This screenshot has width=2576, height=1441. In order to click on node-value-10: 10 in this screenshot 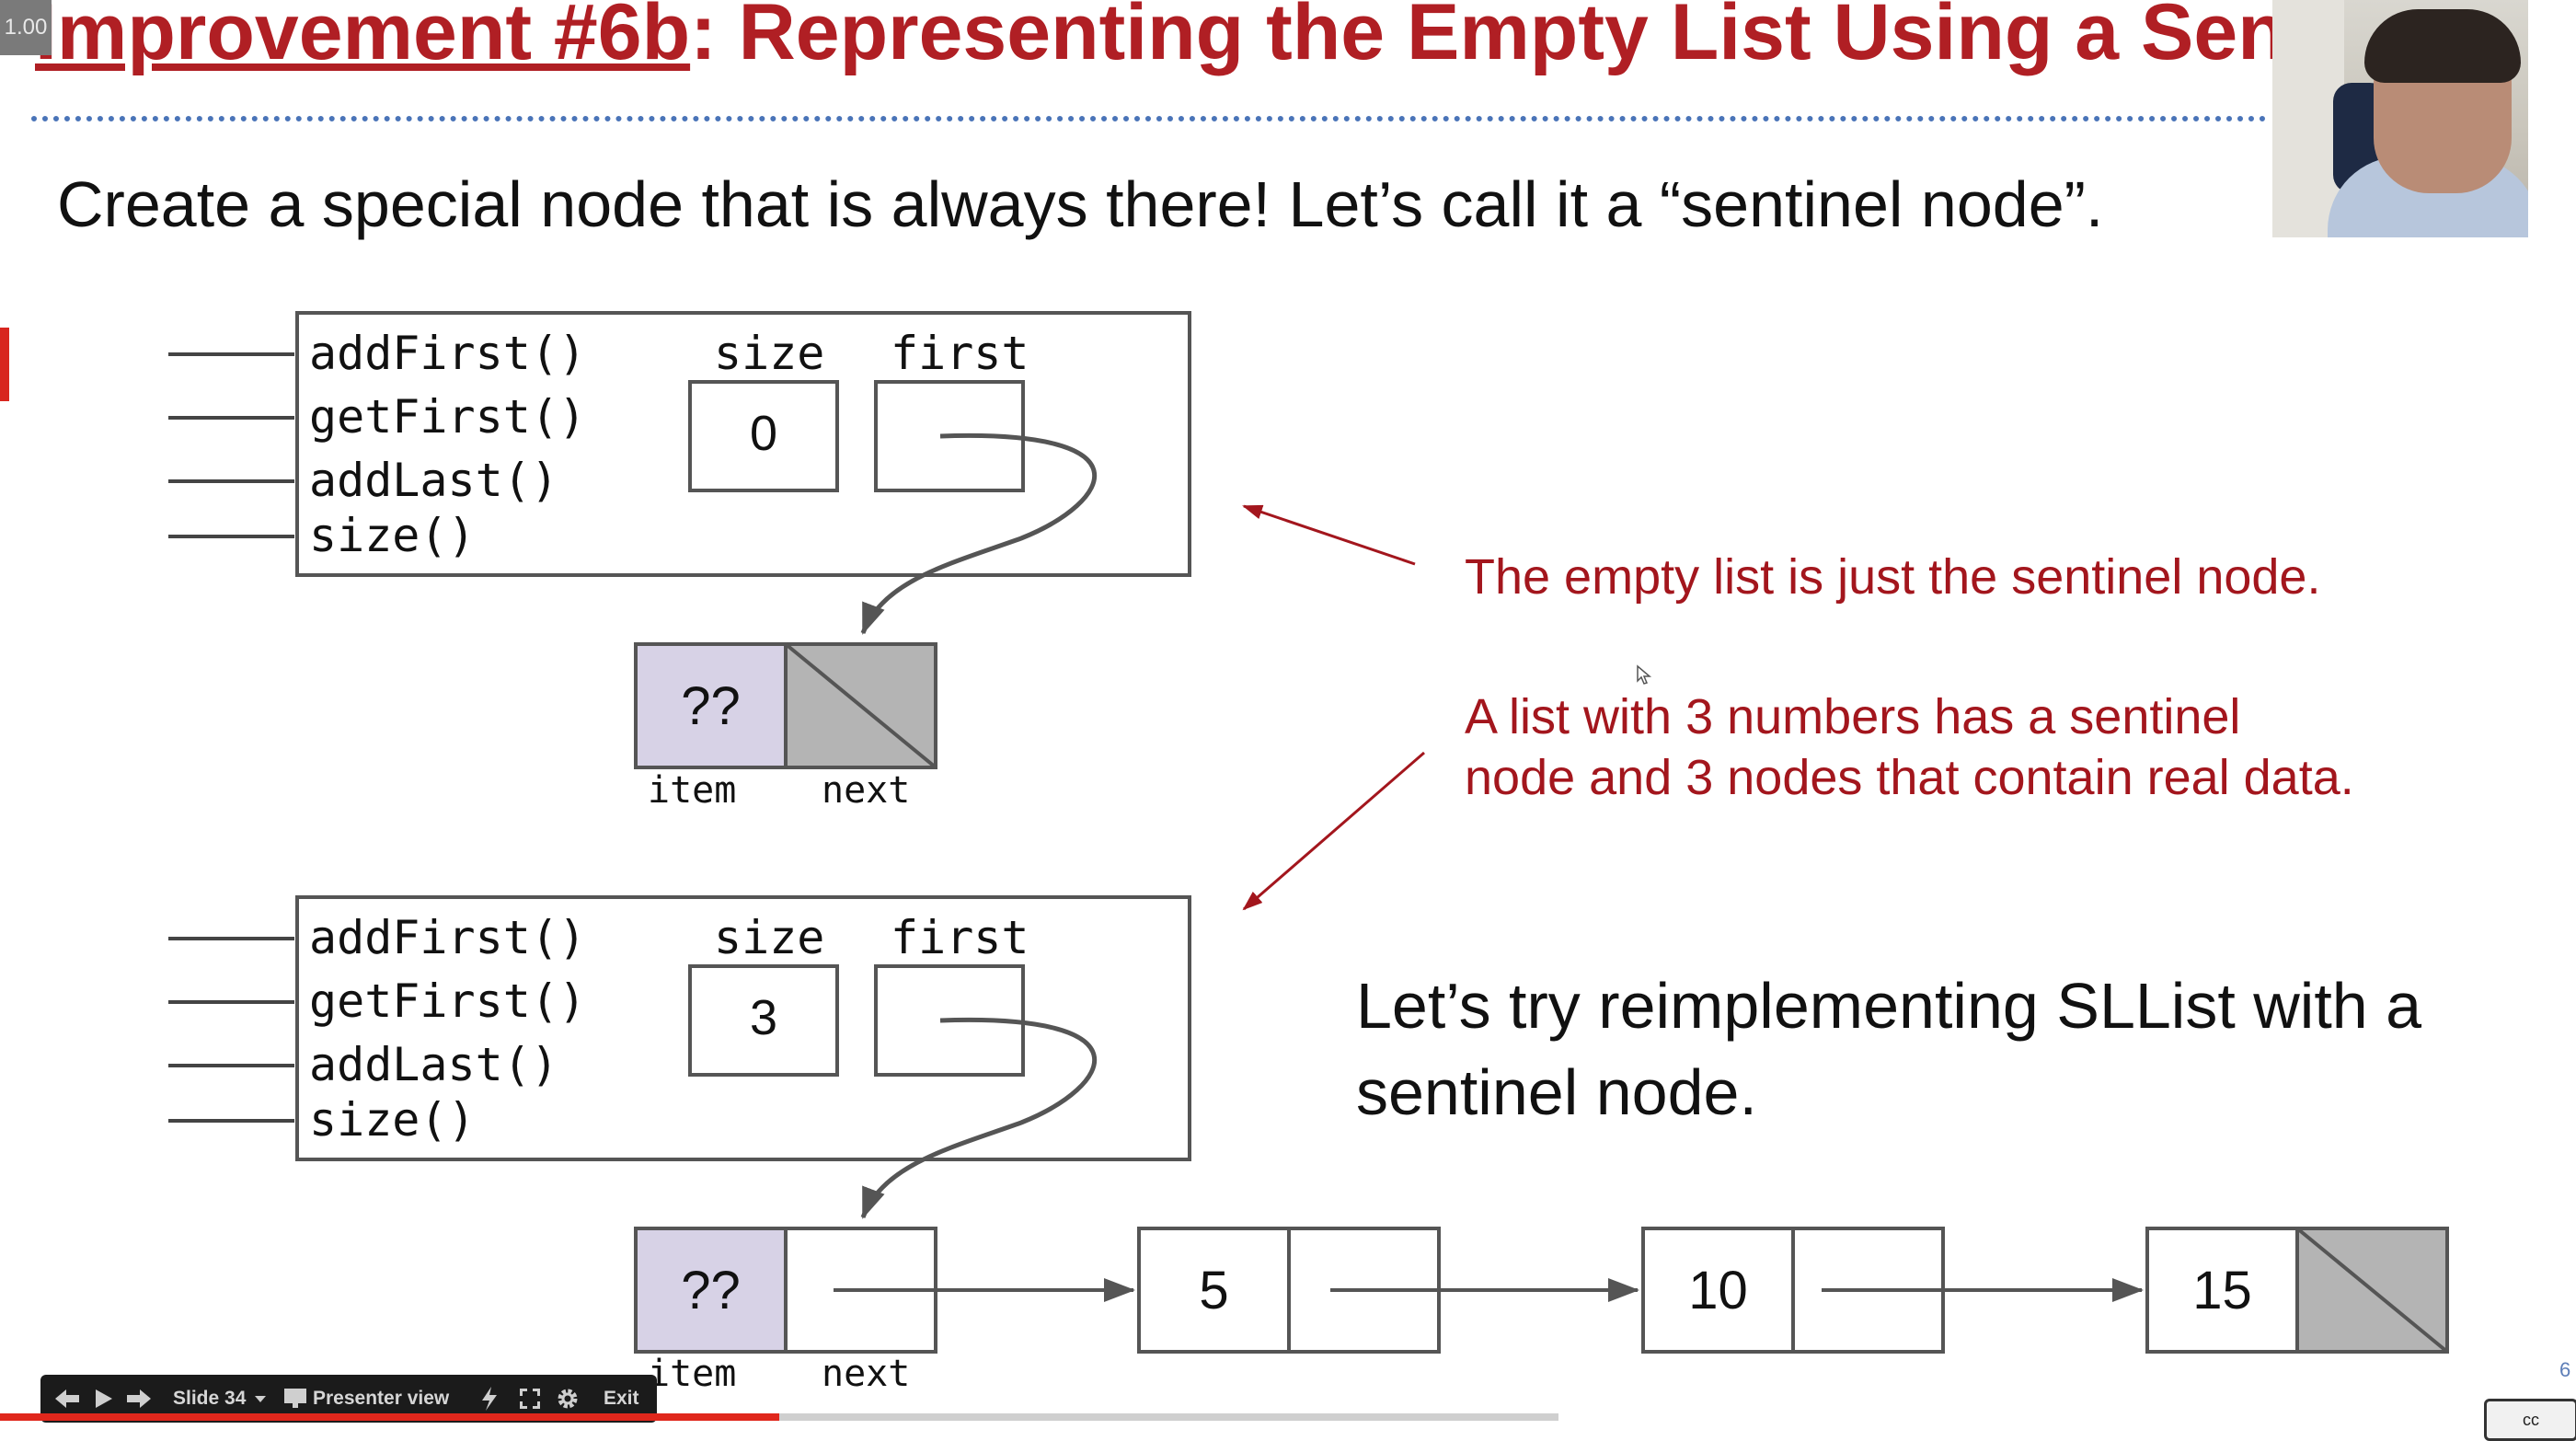, I will do `click(1718, 1290)`.